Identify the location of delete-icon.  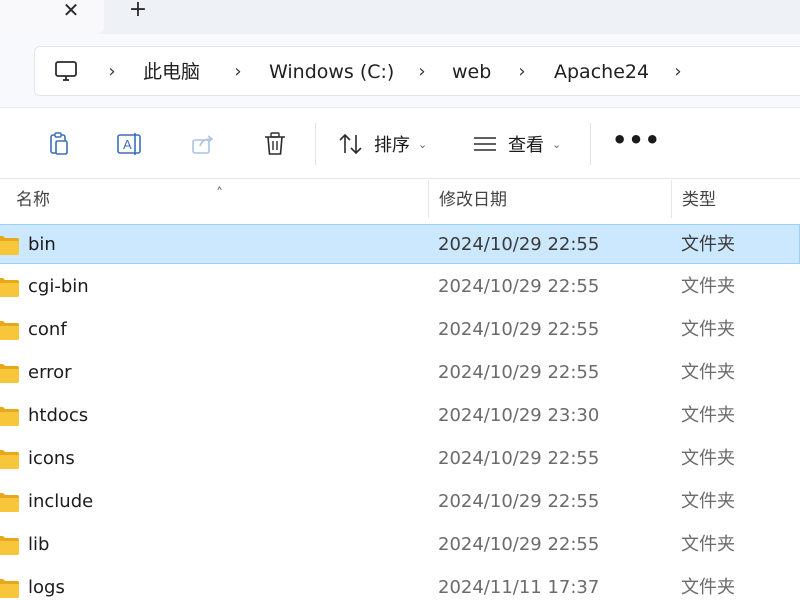
(275, 143).